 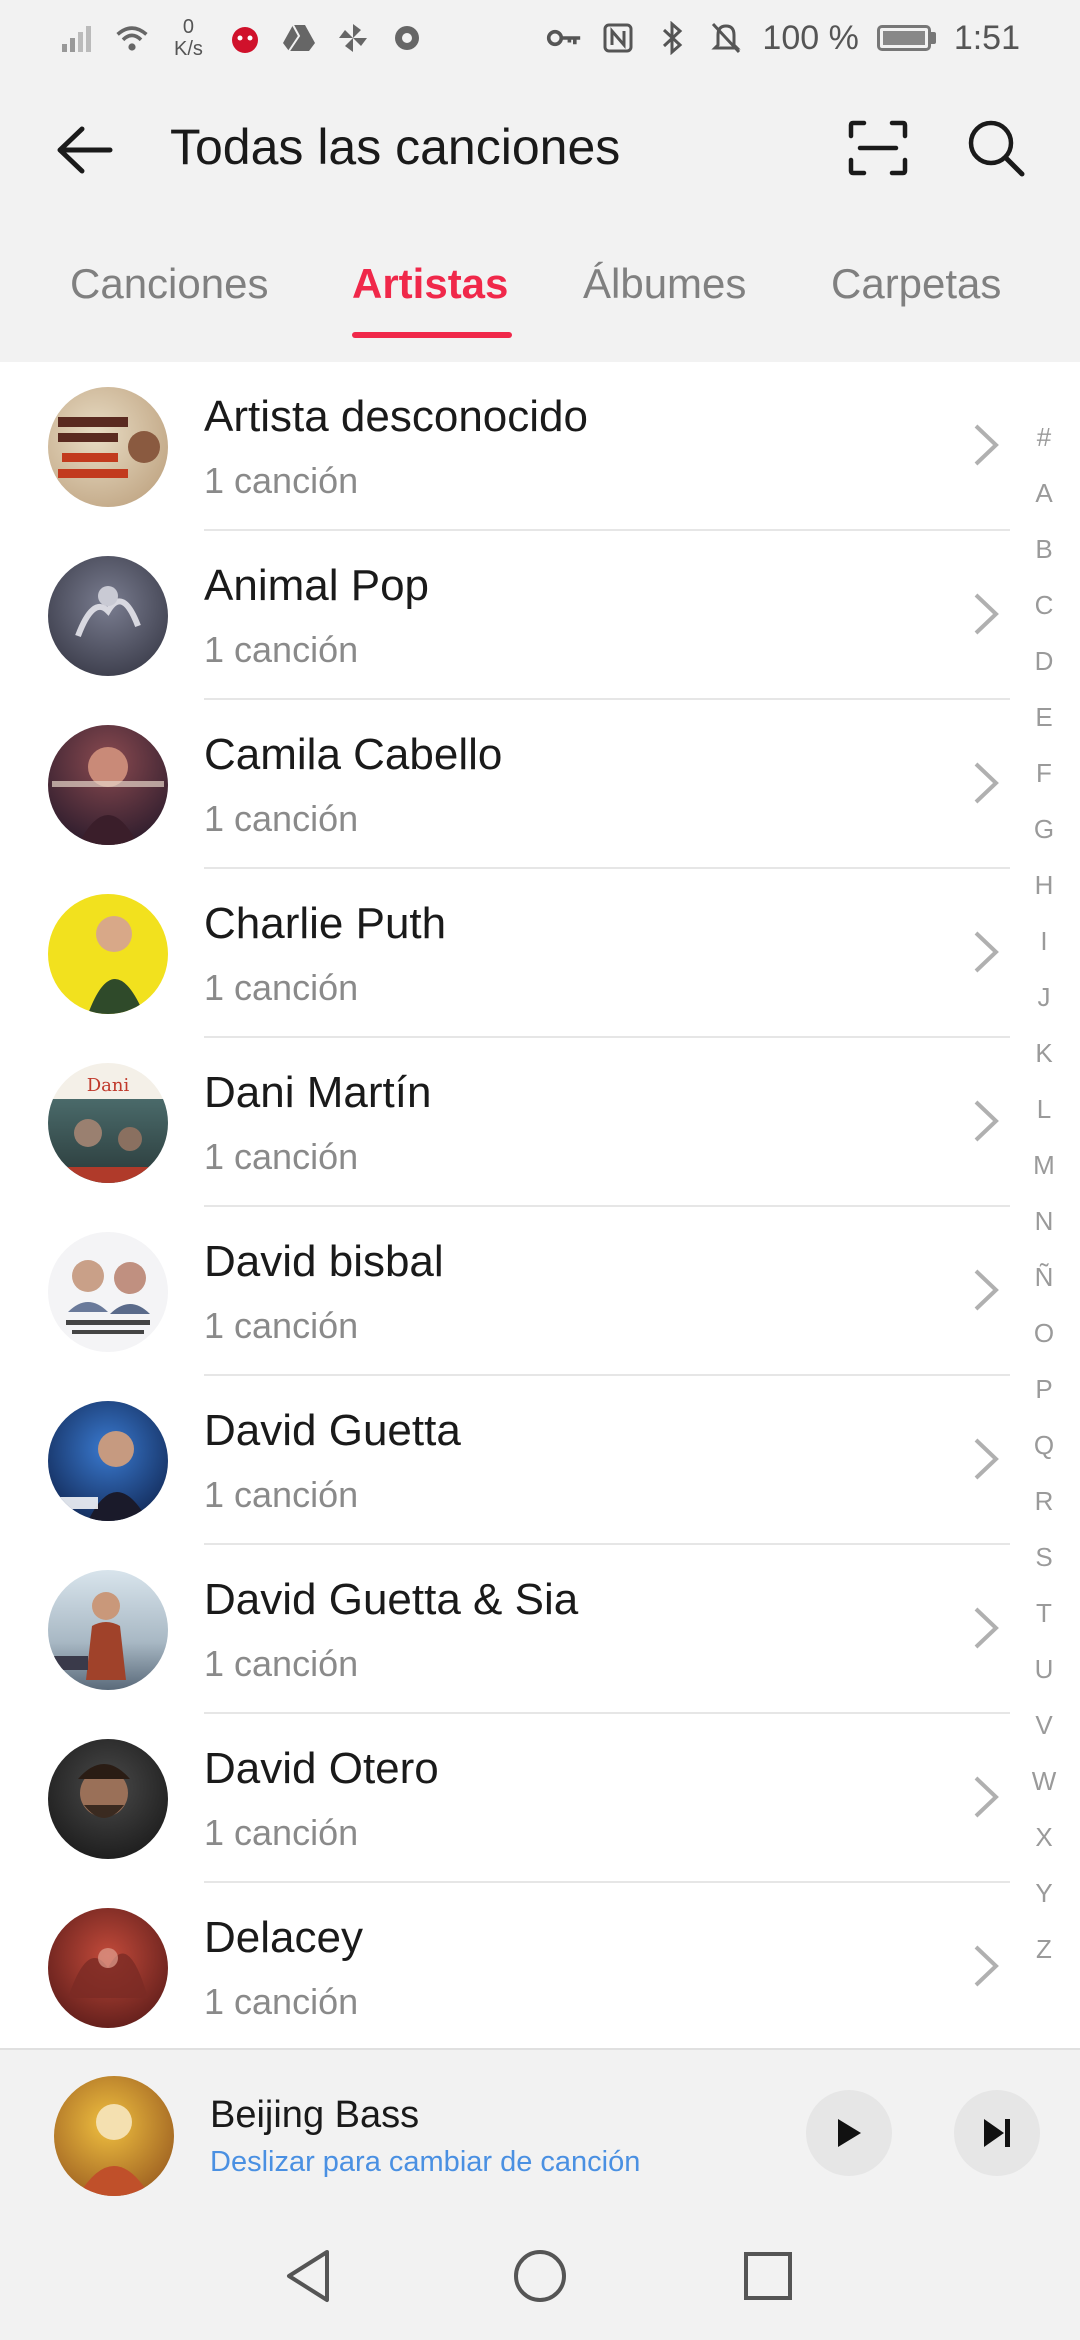 I want to click on nfc-icon, so click(x=618, y=38).